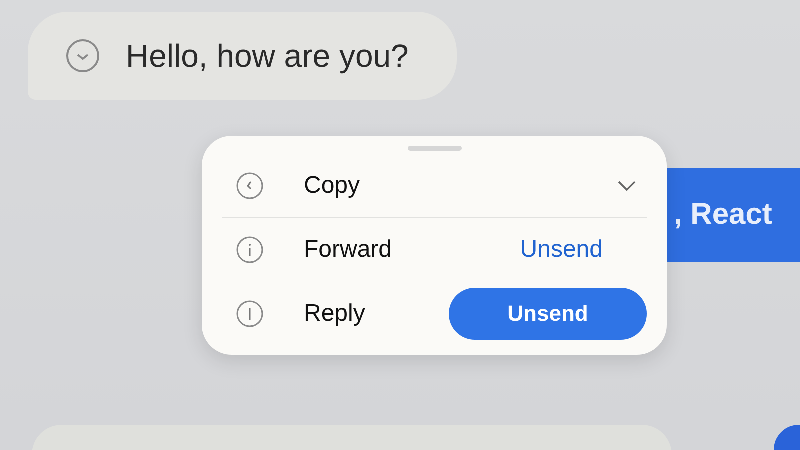 The height and width of the screenshot is (450, 800). Describe the element at coordinates (561, 250) in the screenshot. I see `unsend-link: Unsend` at that location.